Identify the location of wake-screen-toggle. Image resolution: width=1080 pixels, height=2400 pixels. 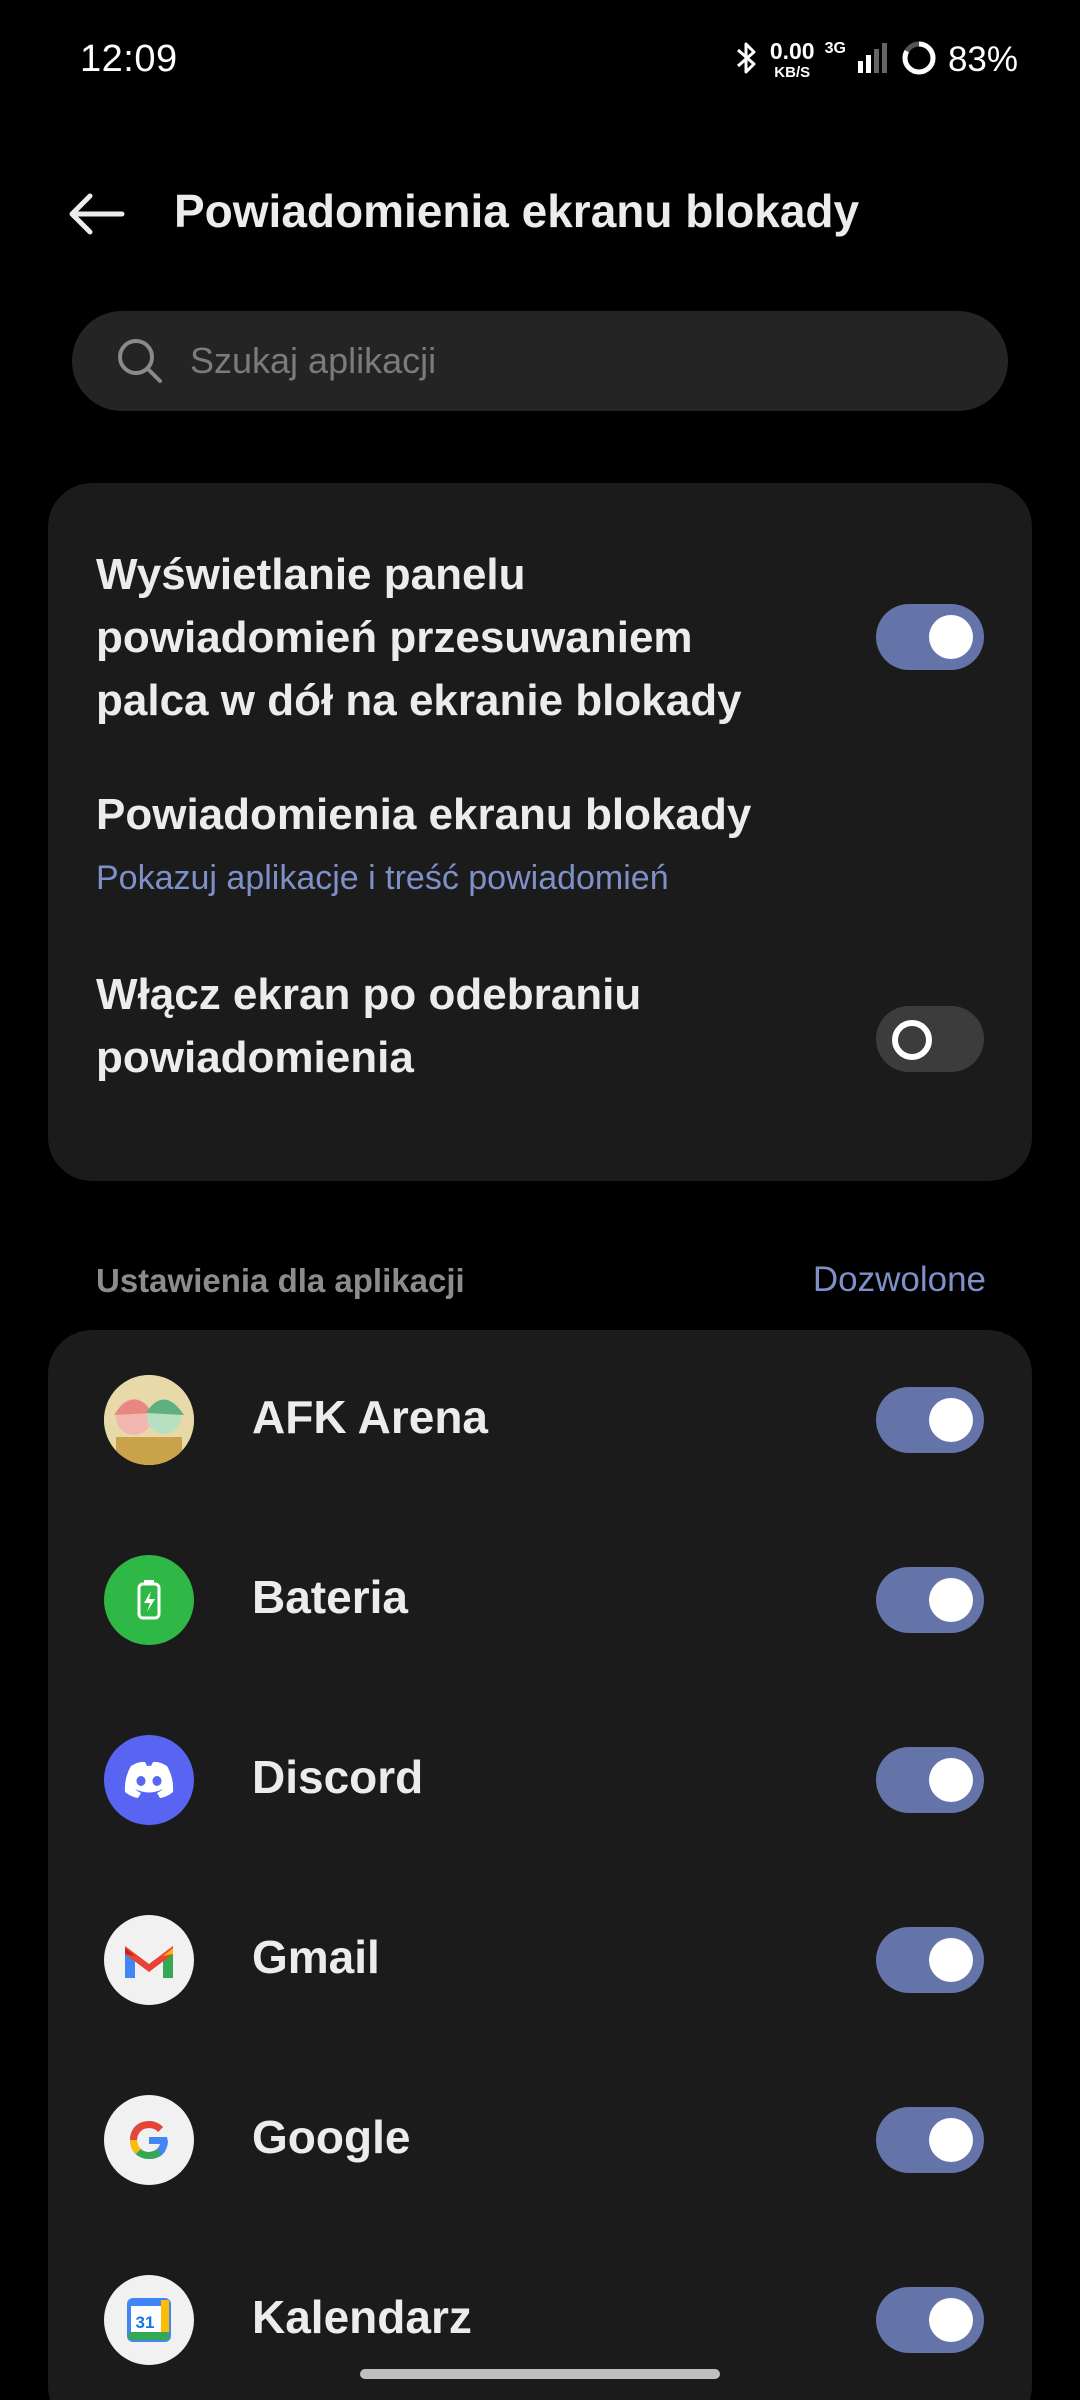
(930, 1039).